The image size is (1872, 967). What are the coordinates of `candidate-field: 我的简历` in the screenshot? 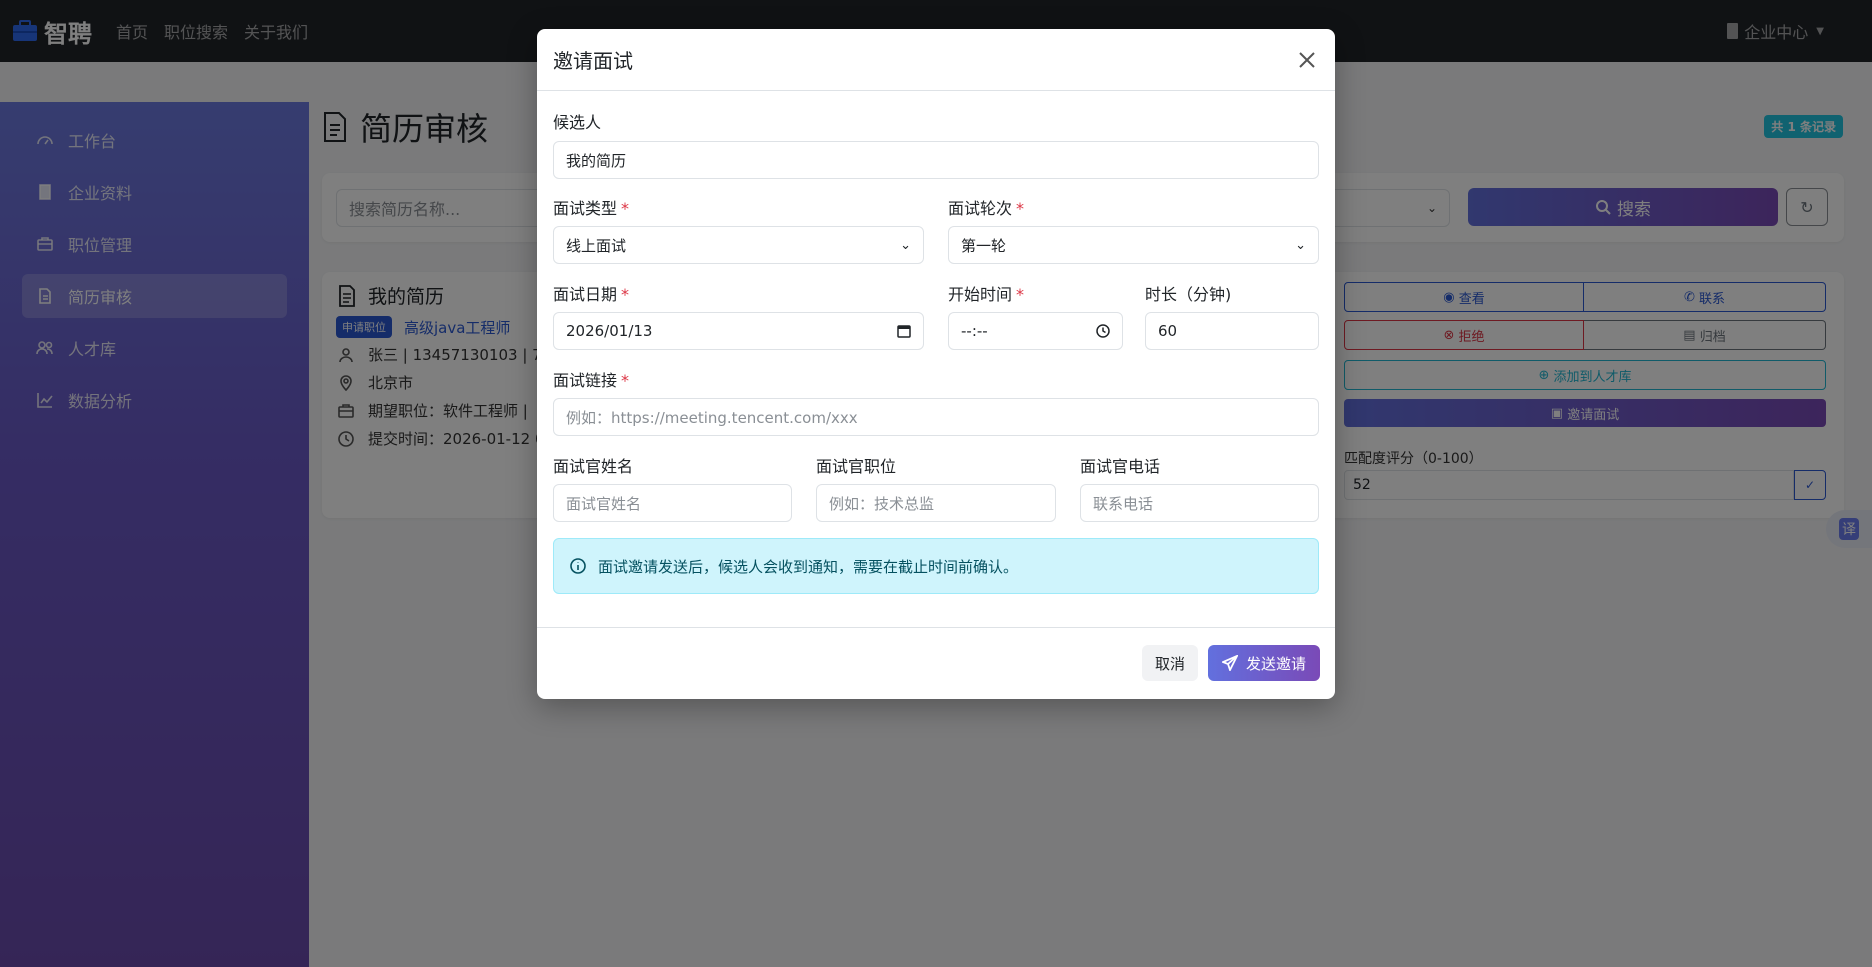 It's located at (936, 160).